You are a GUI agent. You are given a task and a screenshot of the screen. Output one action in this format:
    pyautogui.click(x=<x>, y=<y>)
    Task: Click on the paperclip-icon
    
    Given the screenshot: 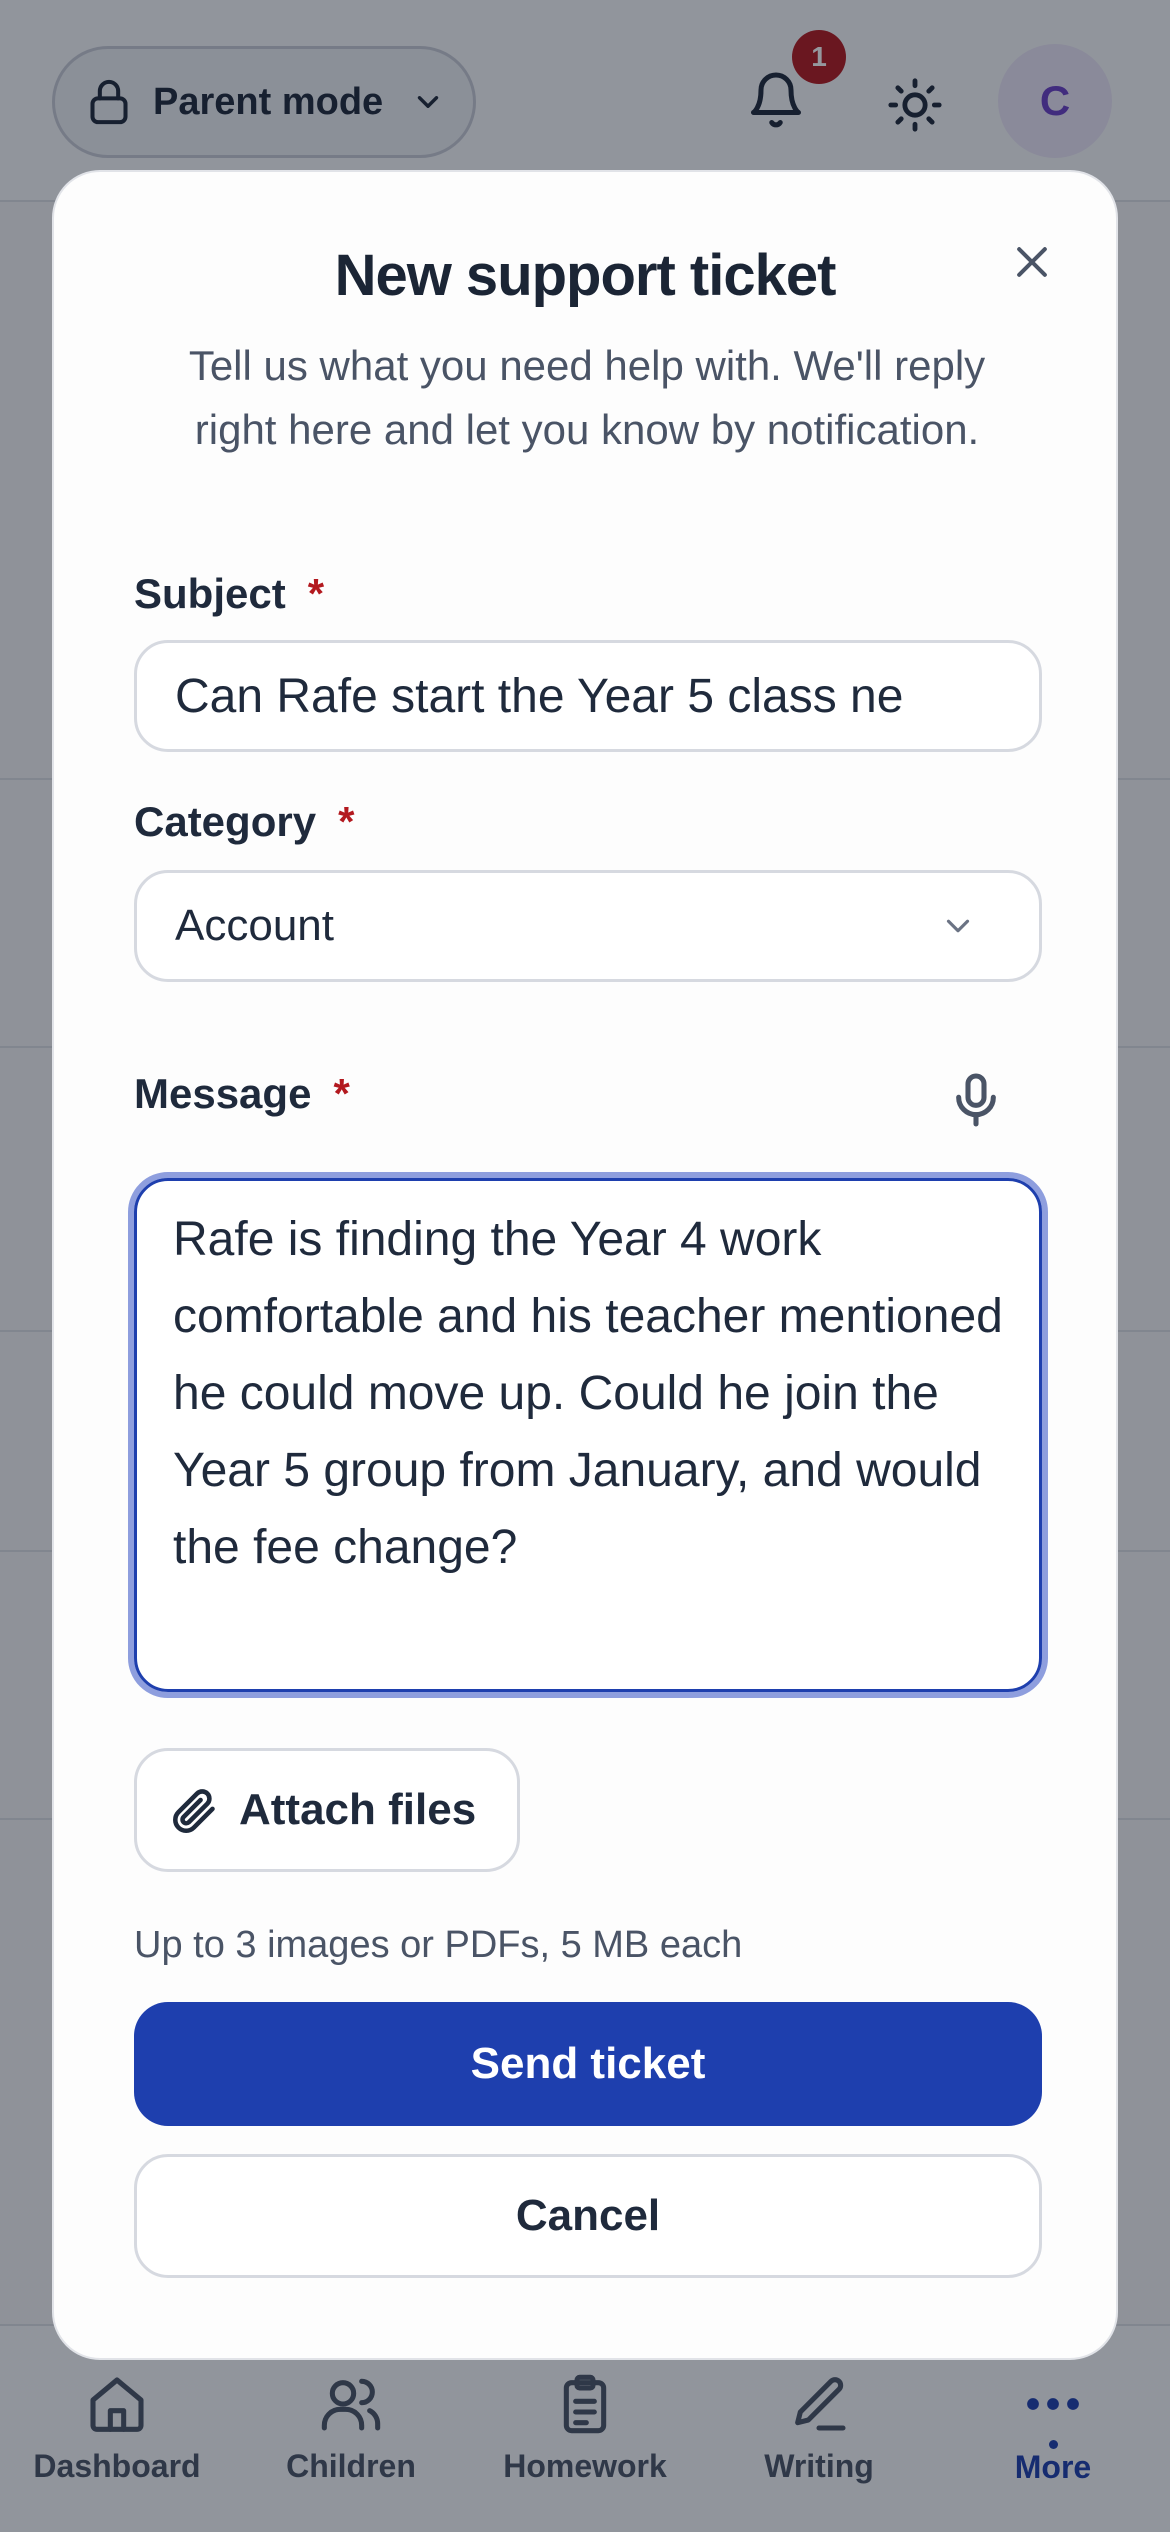 What is the action you would take?
    pyautogui.click(x=194, y=1811)
    